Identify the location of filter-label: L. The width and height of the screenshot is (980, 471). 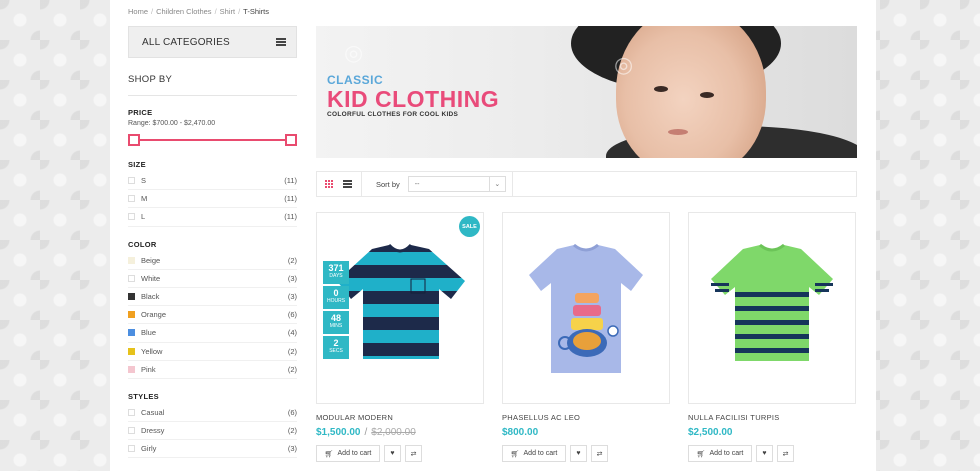
(143, 217).